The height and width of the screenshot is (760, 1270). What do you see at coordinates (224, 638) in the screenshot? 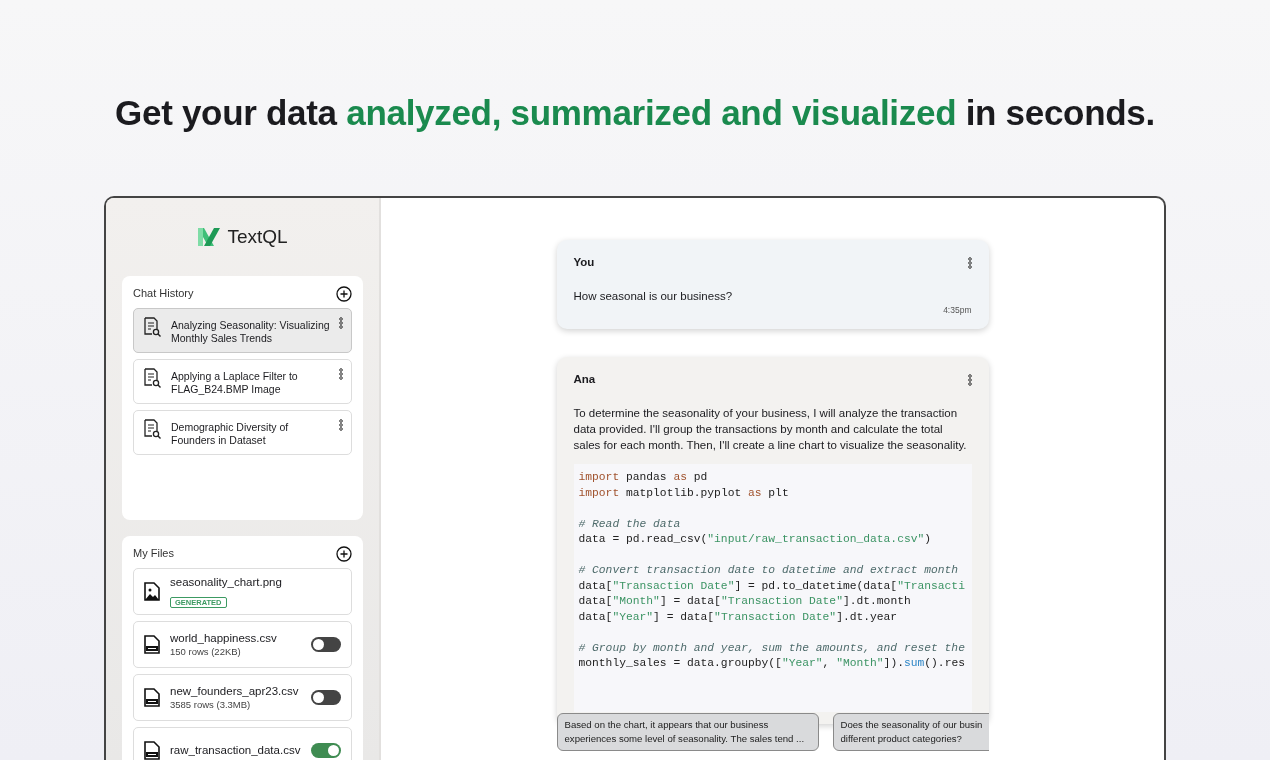
I see `file-name: world_happiness.csv` at bounding box center [224, 638].